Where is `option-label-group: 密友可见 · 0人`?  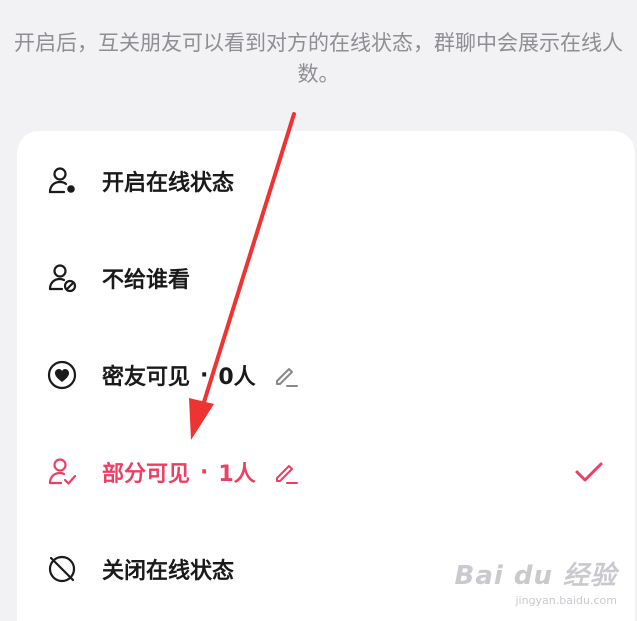 option-label-group: 密友可见 · 0人 is located at coordinates (201, 375).